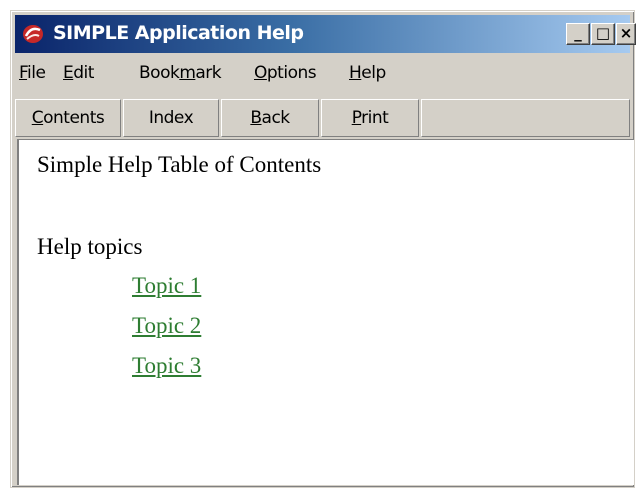  I want to click on print-mnemonic: P, so click(356, 118).